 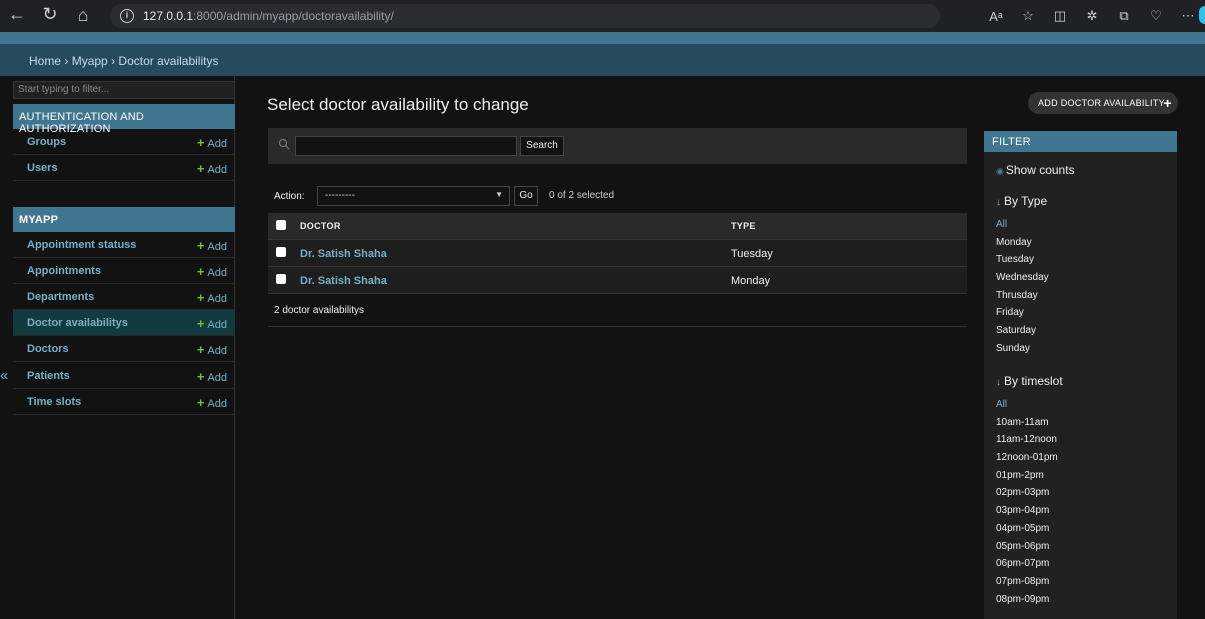 I want to click on chevron-down-icon: ▼, so click(x=499, y=194).